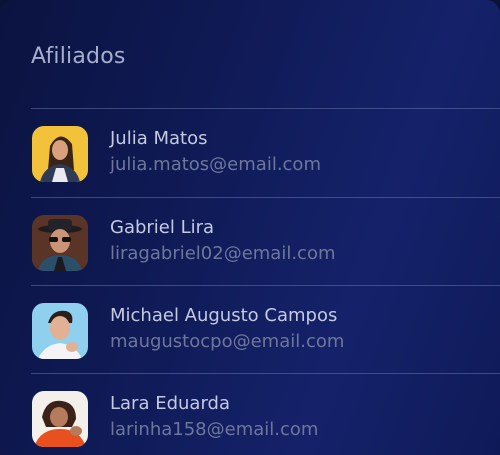 The image size is (500, 455). What do you see at coordinates (162, 227) in the screenshot?
I see `affiliate-name: Gabriel Lira` at bounding box center [162, 227].